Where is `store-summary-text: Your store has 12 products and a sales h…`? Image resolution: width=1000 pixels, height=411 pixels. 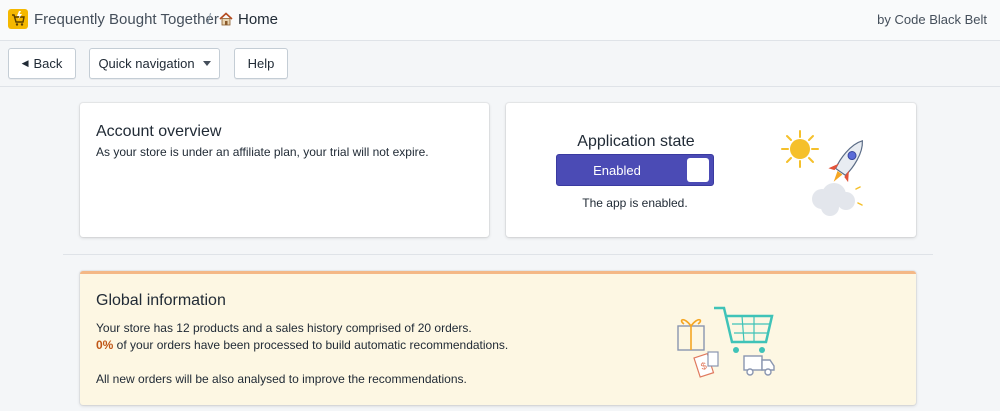
store-summary-text: Your store has 12 products and a sales h… is located at coordinates (284, 328).